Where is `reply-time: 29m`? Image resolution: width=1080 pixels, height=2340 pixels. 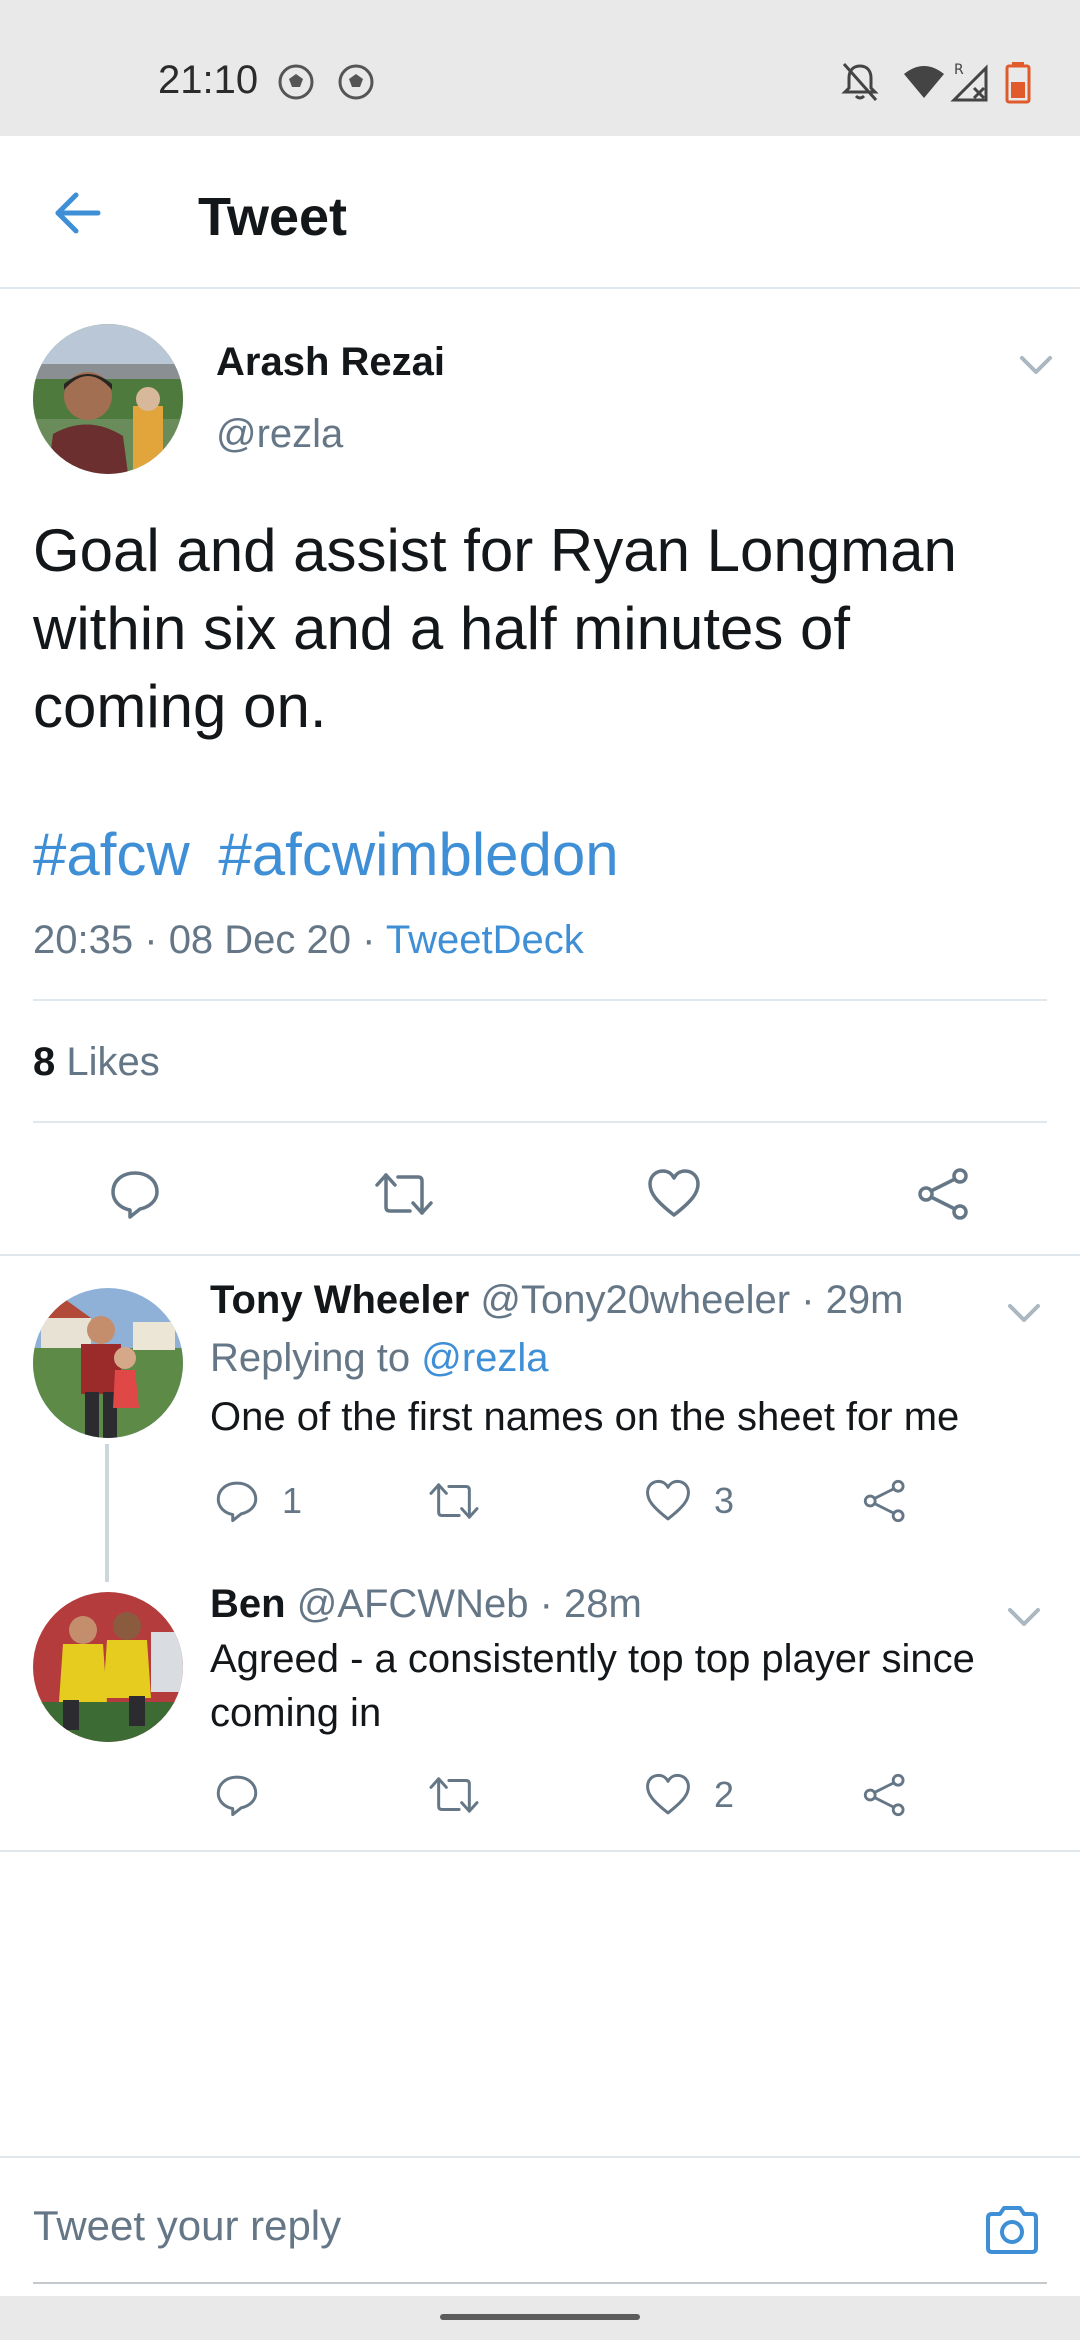
reply-time: 29m is located at coordinates (864, 1300).